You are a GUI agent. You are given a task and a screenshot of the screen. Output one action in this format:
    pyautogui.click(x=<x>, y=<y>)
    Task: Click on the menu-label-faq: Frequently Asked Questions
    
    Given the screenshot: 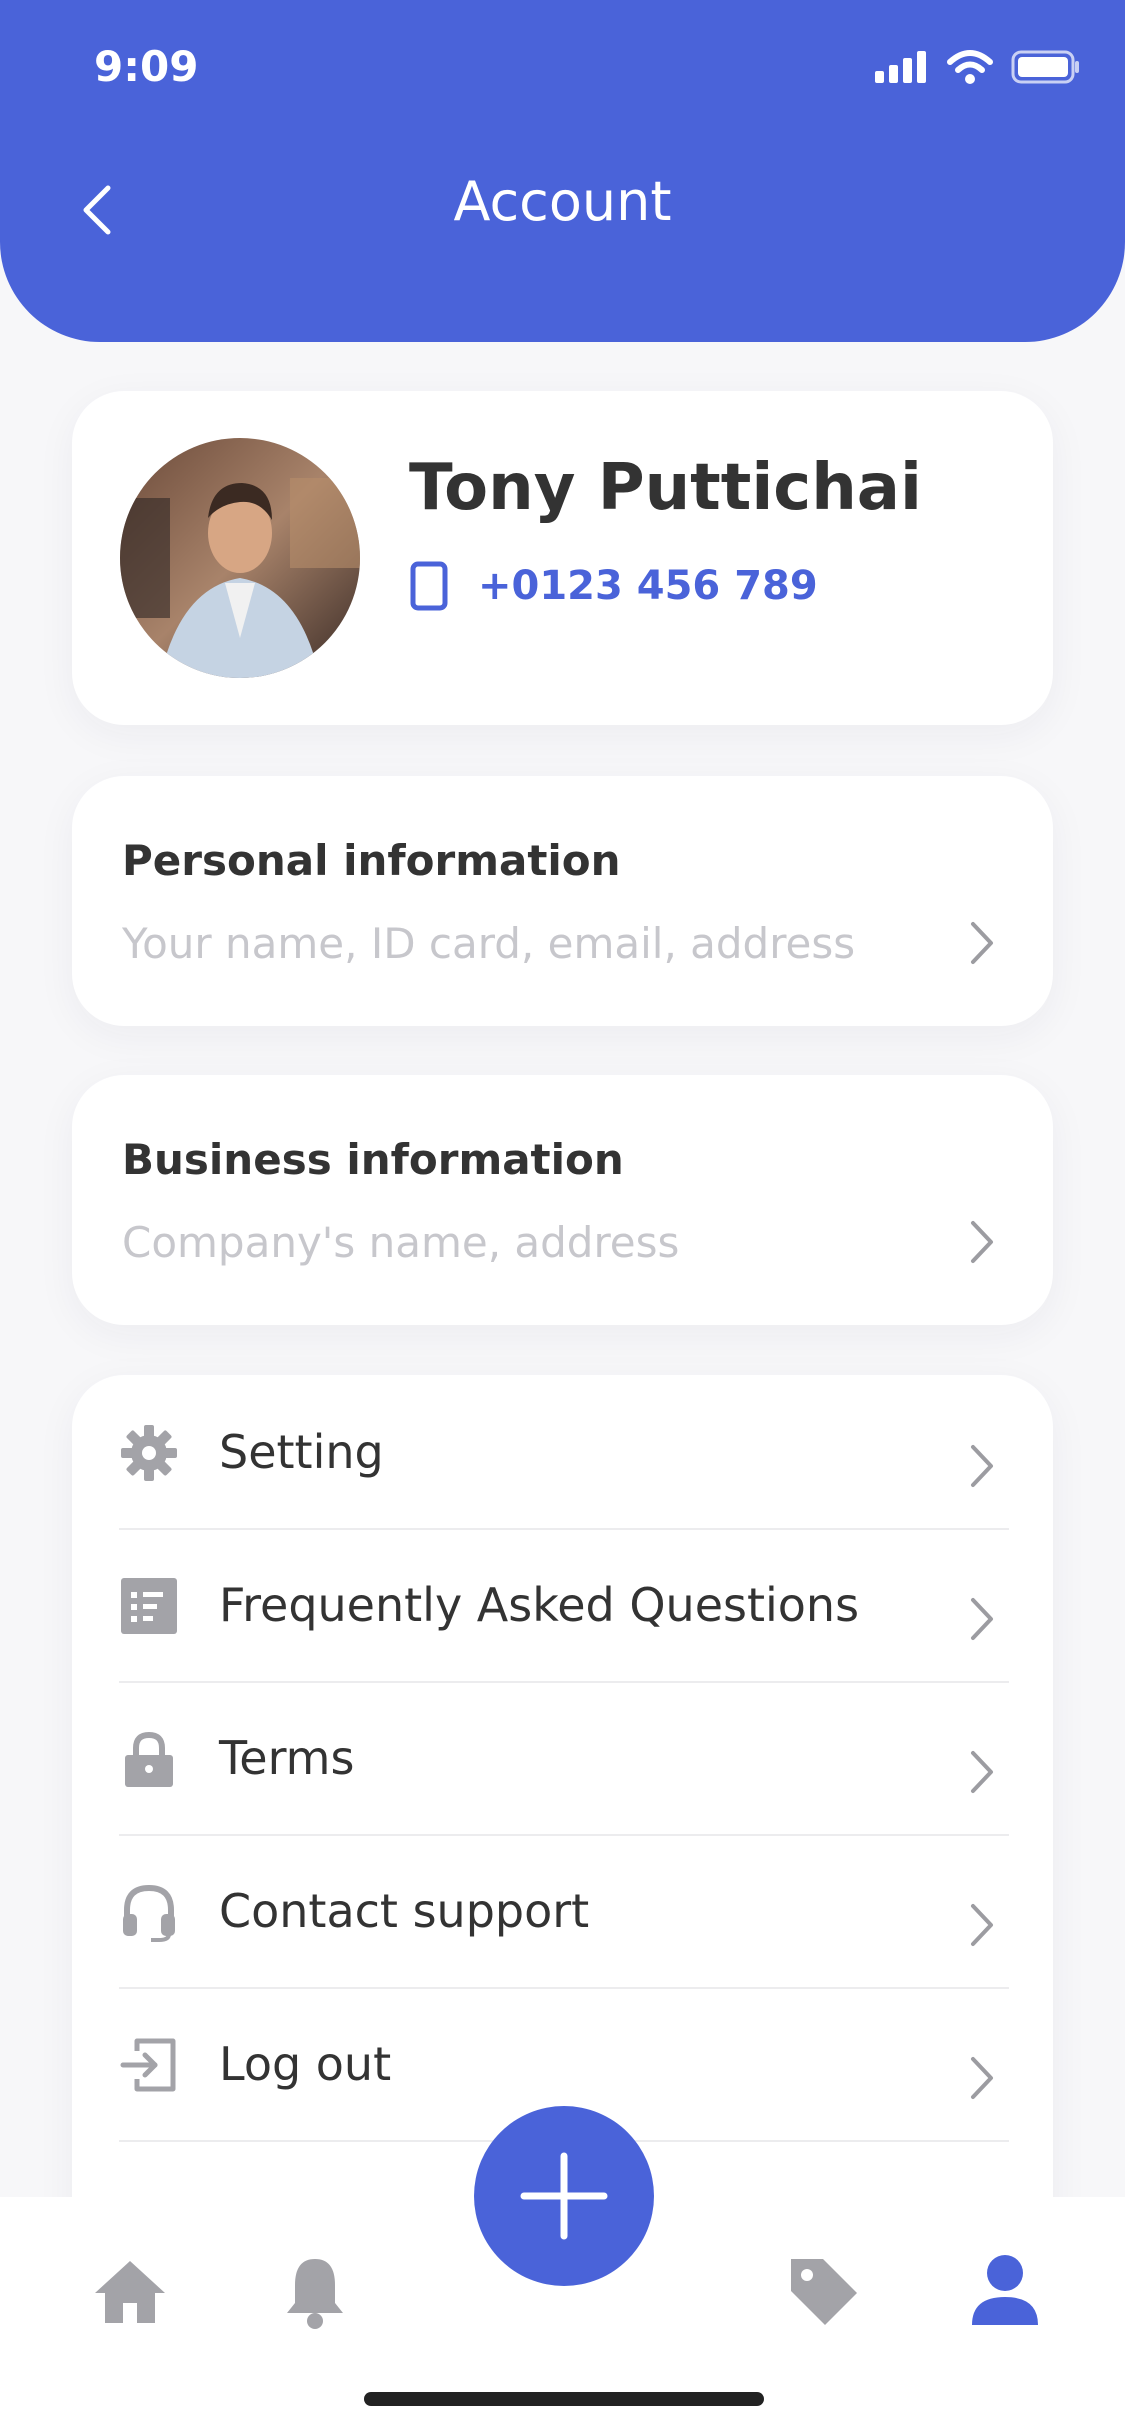 What is the action you would take?
    pyautogui.click(x=539, y=1605)
    